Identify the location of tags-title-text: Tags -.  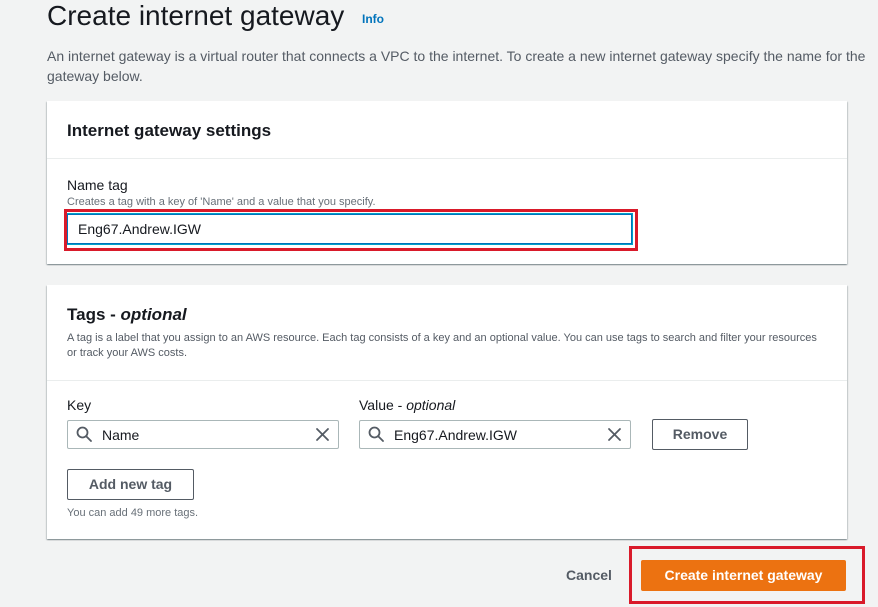
(94, 314).